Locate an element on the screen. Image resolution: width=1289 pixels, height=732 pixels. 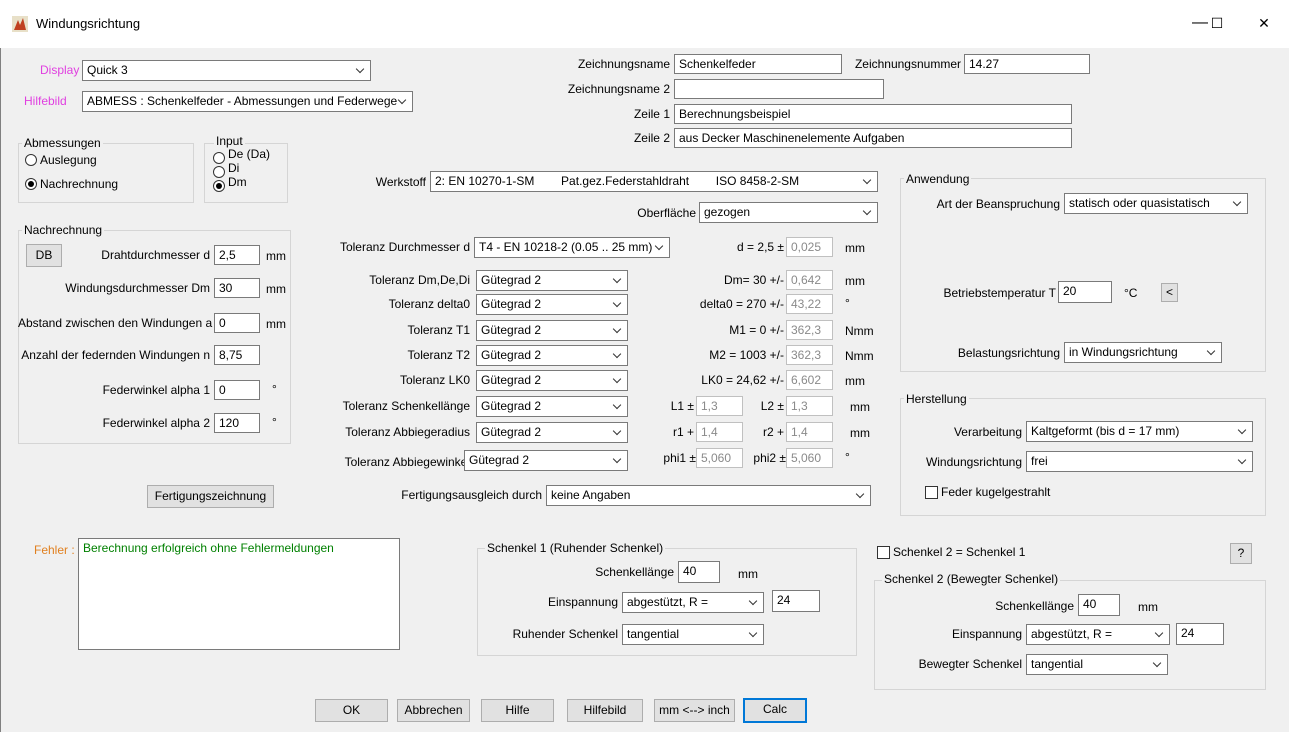
app-icon is located at coordinates (20, 24).